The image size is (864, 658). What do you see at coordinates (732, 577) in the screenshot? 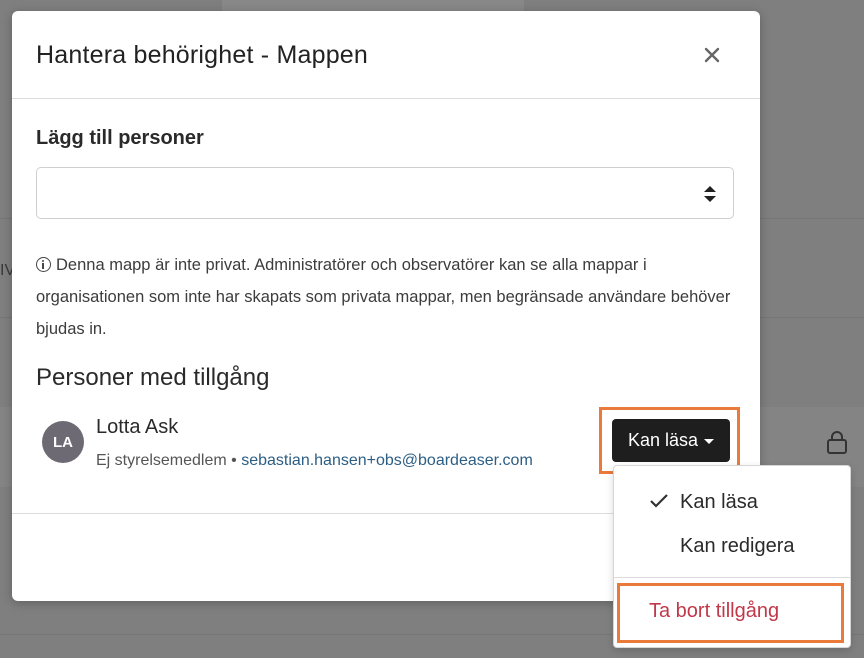
I see `menu-divider` at bounding box center [732, 577].